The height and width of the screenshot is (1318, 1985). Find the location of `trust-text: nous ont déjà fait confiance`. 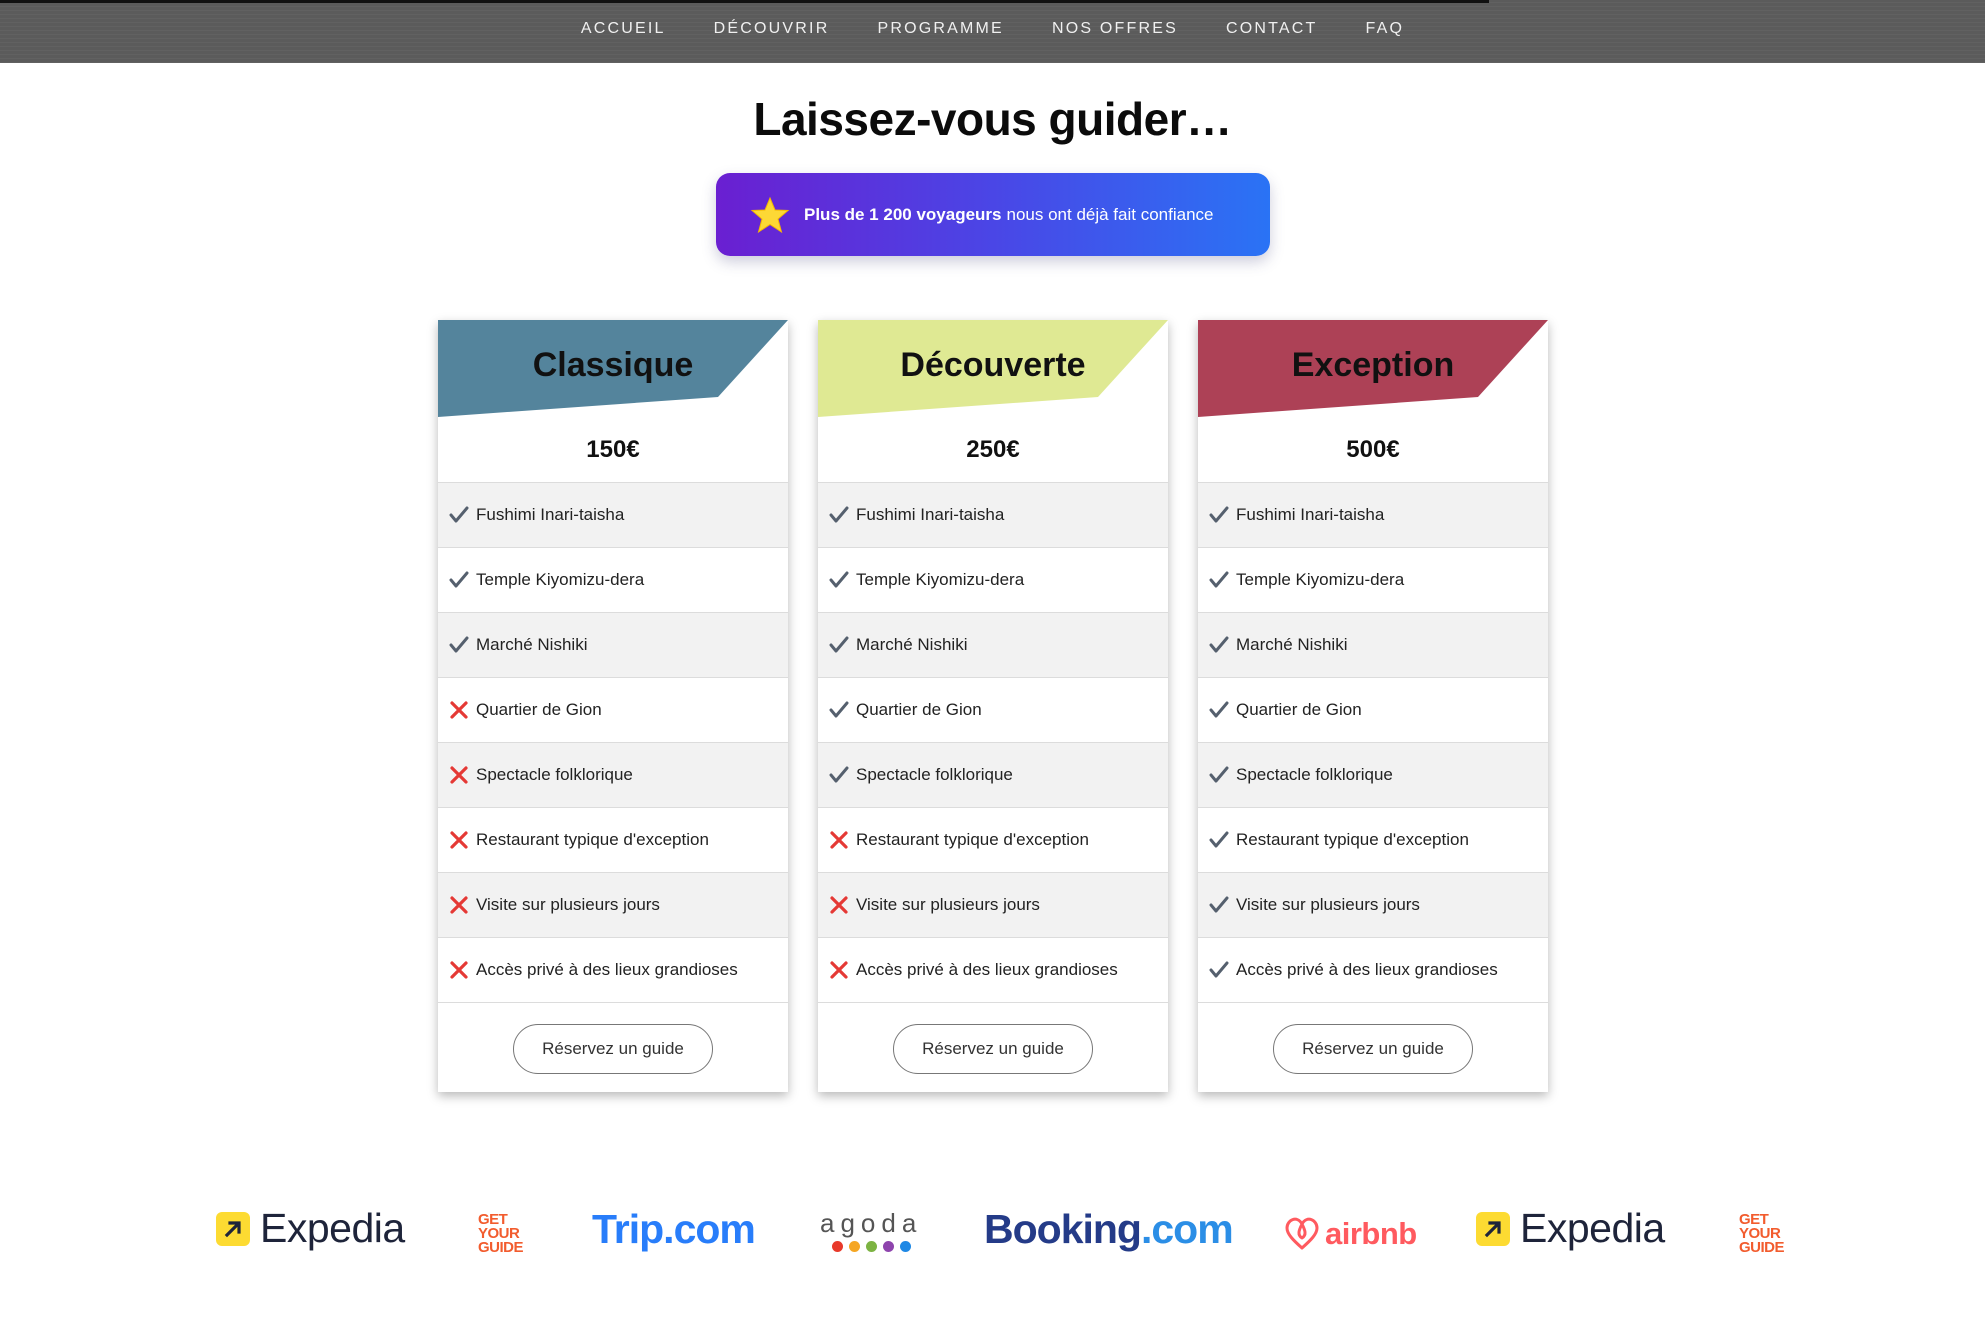

trust-text: nous ont déjà fait confiance is located at coordinates (1110, 214).